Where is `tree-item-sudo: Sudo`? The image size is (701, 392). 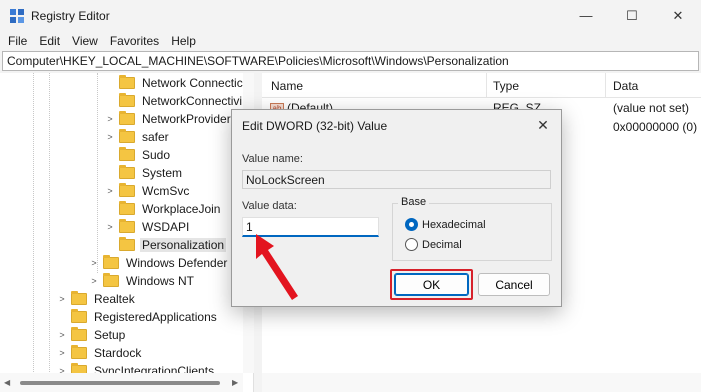 tree-item-sudo: Sudo is located at coordinates (138, 155).